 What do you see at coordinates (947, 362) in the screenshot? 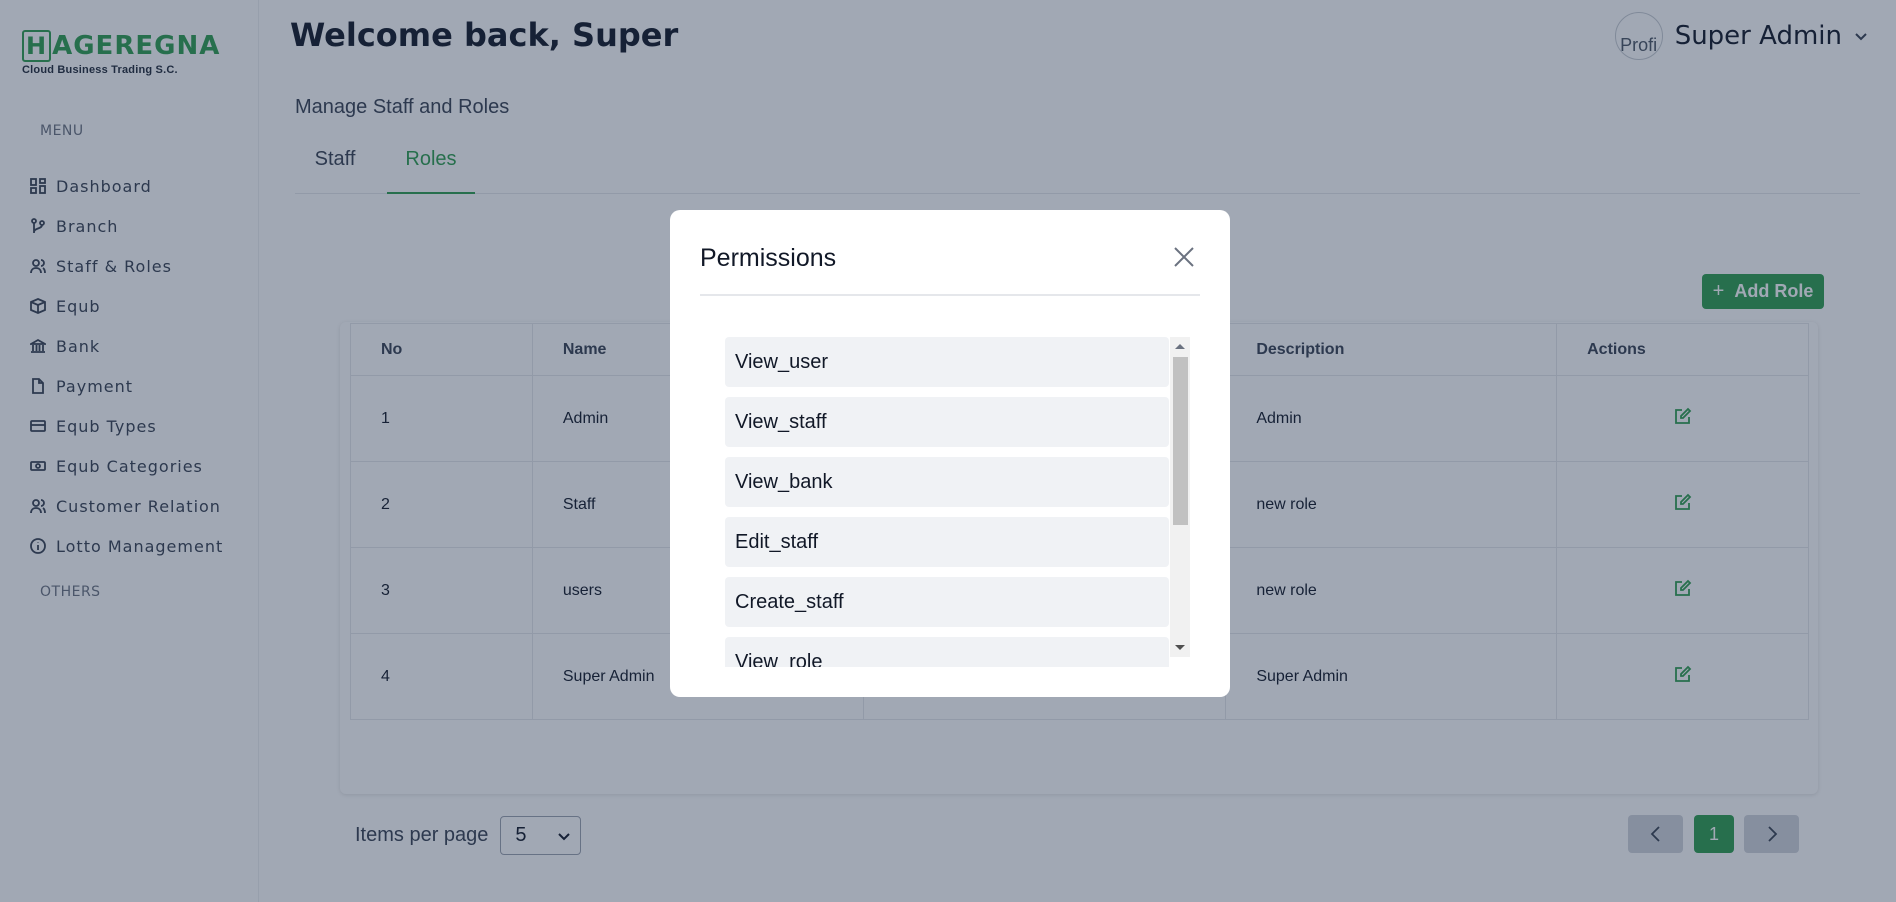
I see `permission-item: View_user` at bounding box center [947, 362].